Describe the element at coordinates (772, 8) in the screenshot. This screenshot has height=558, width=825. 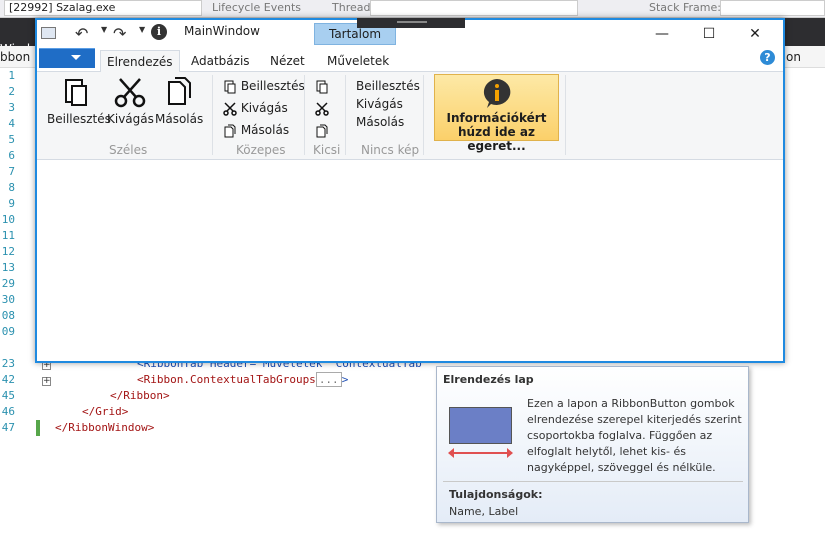
I see `stack-frame-combo` at that location.